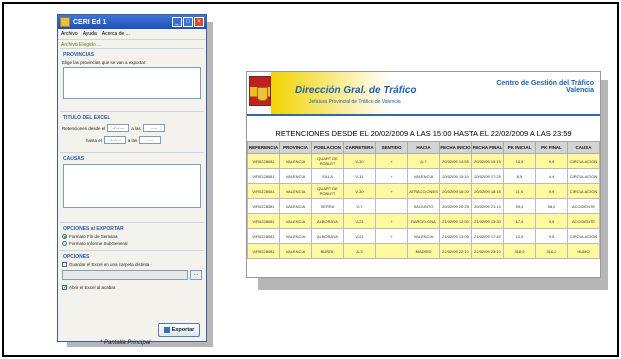  I want to click on table-cell: SERRA, so click(327, 206).